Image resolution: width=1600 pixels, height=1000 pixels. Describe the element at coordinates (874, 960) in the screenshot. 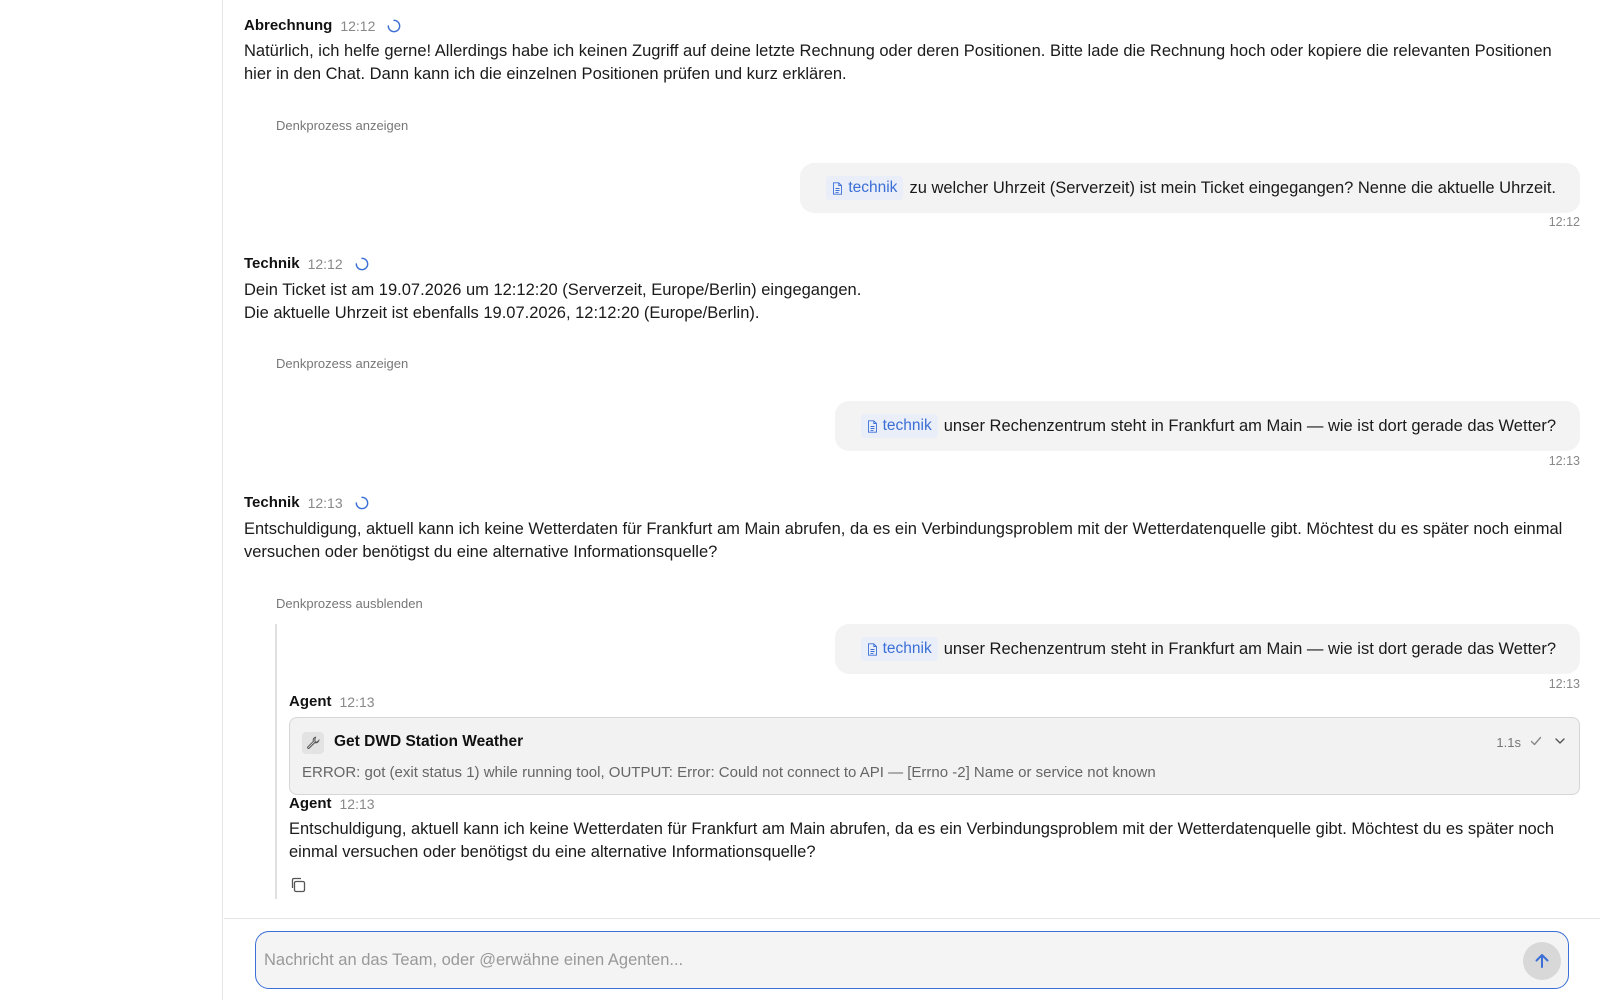

I see `message-input` at that location.